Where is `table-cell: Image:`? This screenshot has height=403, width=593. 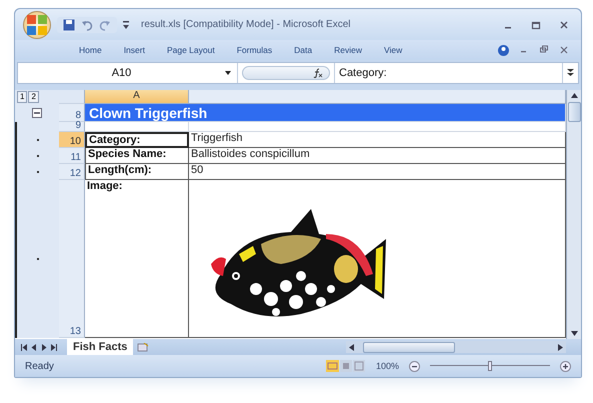
table-cell: Image: is located at coordinates (137, 259).